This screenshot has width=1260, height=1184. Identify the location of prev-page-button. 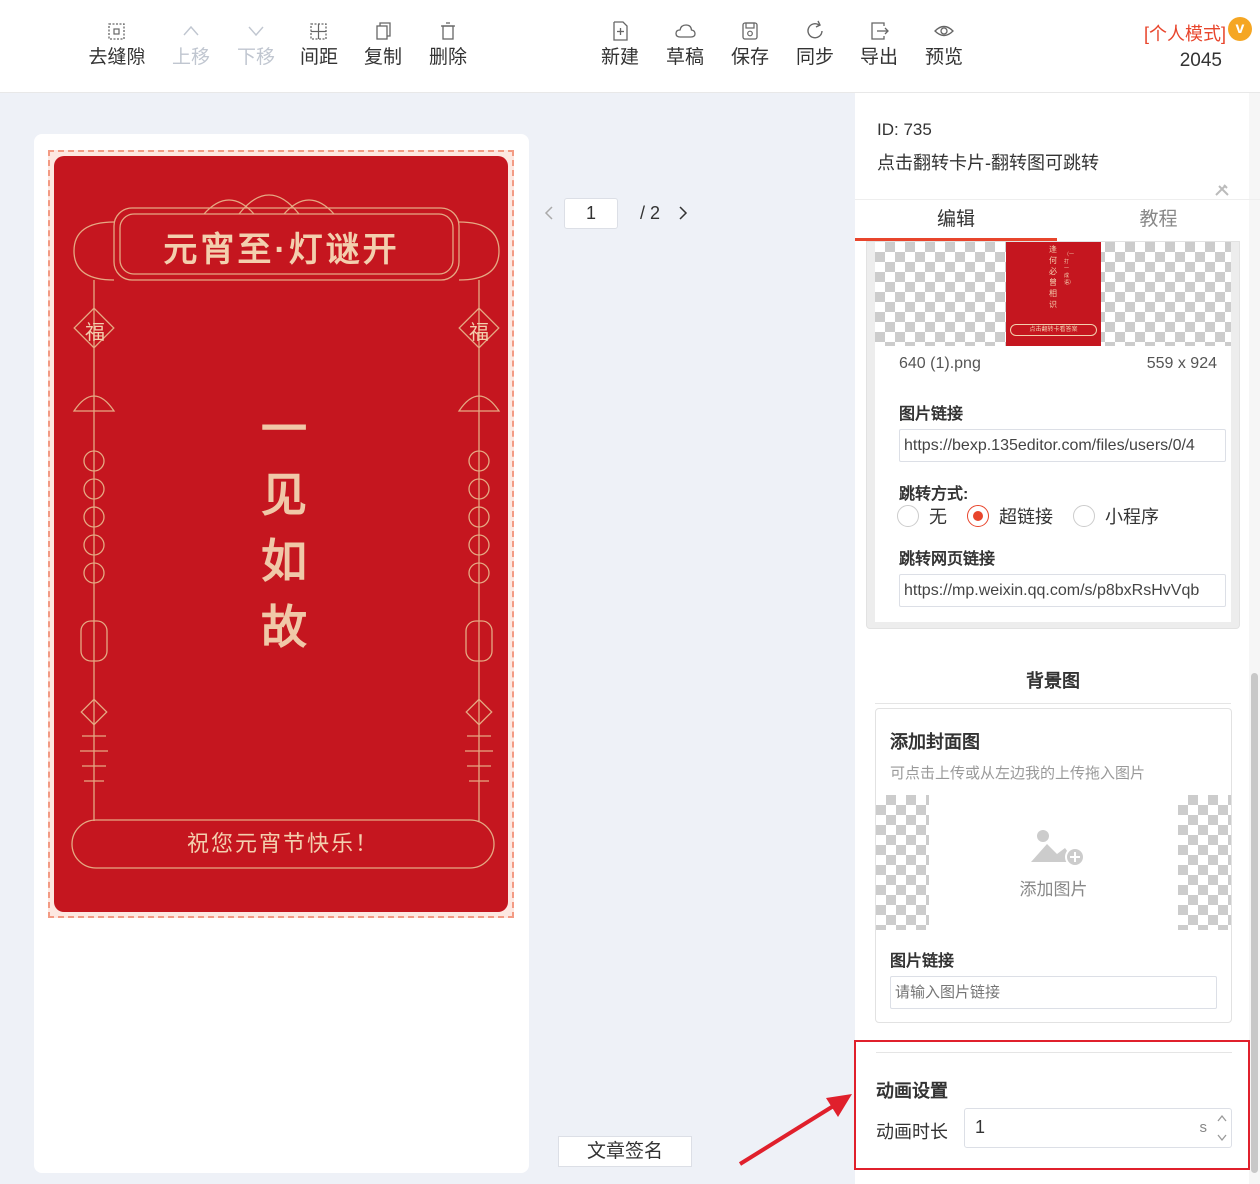
(549, 213).